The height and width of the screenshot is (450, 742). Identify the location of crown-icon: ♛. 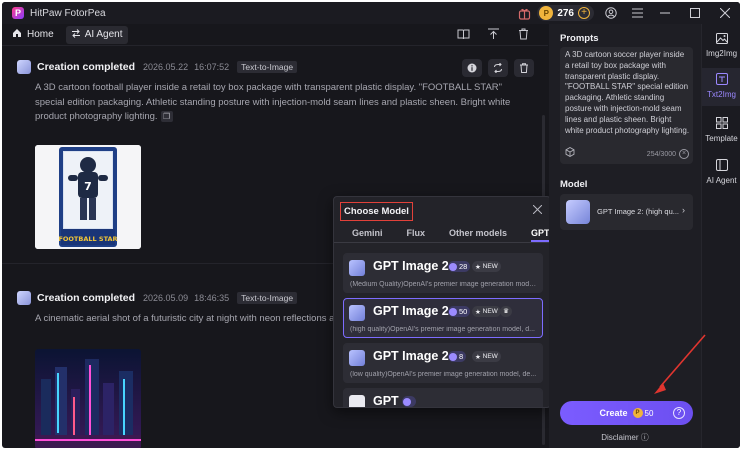
(506, 311).